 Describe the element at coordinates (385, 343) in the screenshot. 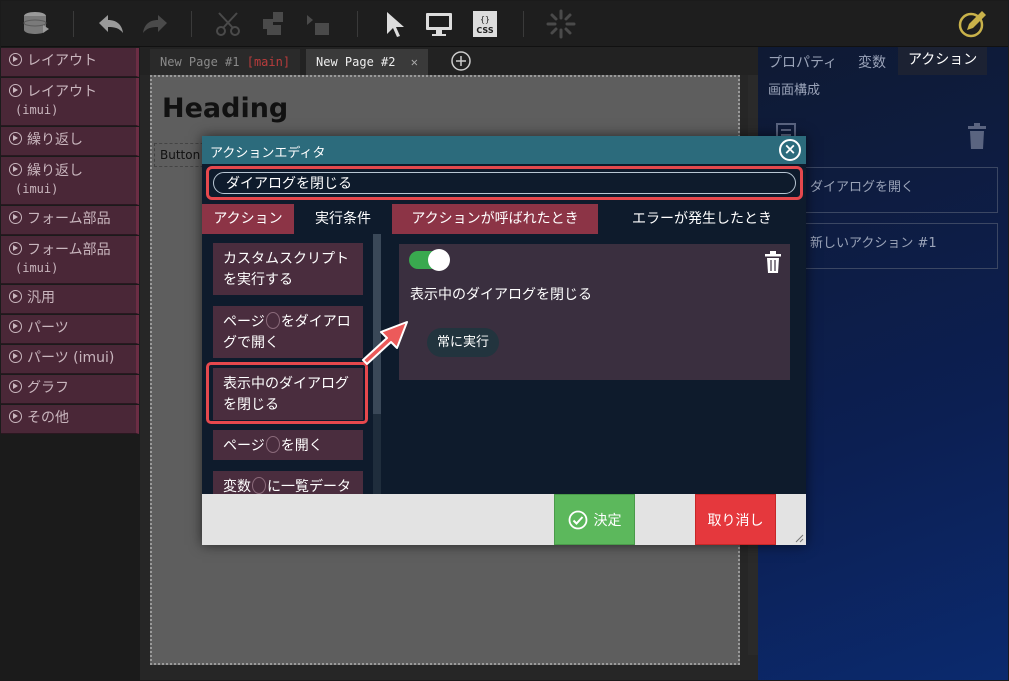

I see `annotation-arrow-icon` at that location.